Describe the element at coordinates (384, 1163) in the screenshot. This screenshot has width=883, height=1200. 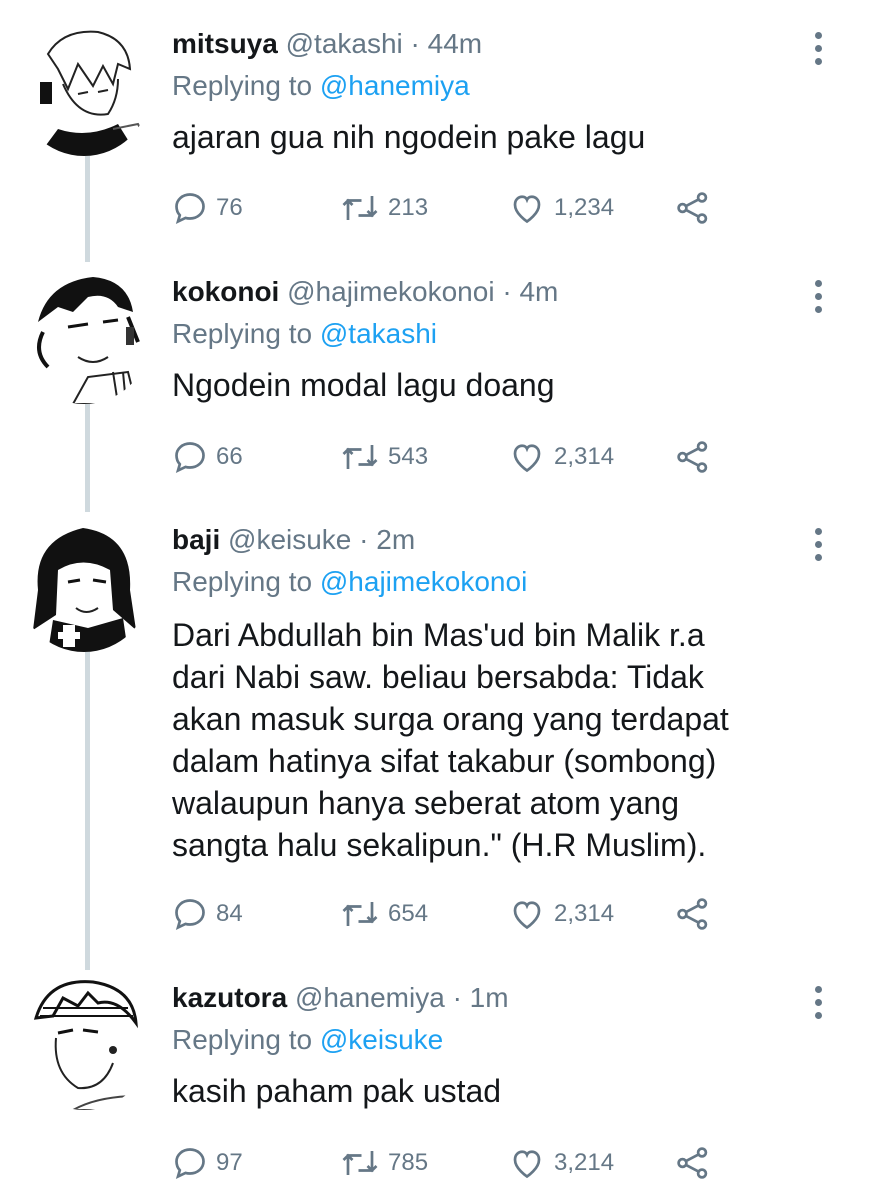
I see `retweet-button: 785` at that location.